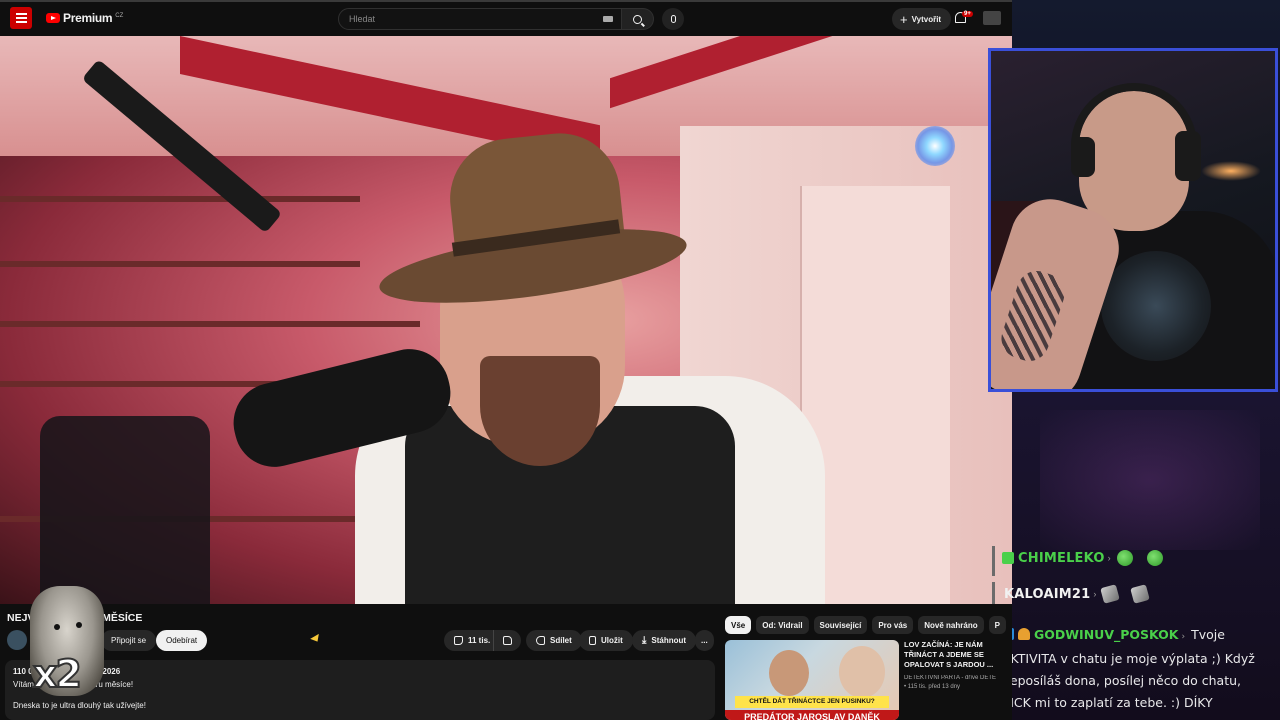 Image resolution: width=1280 pixels, height=720 pixels. I want to click on search-box, so click(480, 19).